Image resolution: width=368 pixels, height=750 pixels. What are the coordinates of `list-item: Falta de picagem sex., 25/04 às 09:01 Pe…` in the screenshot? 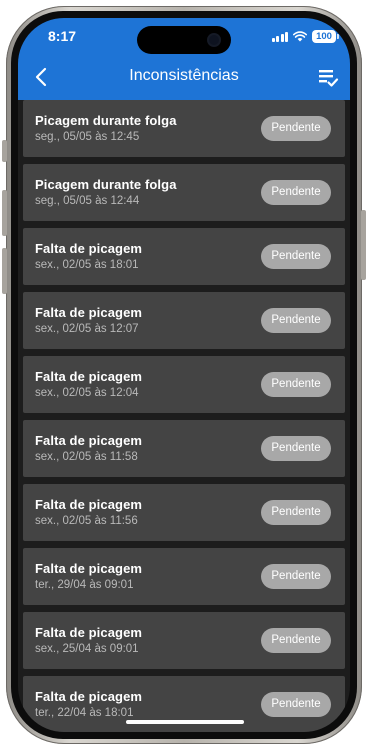 It's located at (184, 640).